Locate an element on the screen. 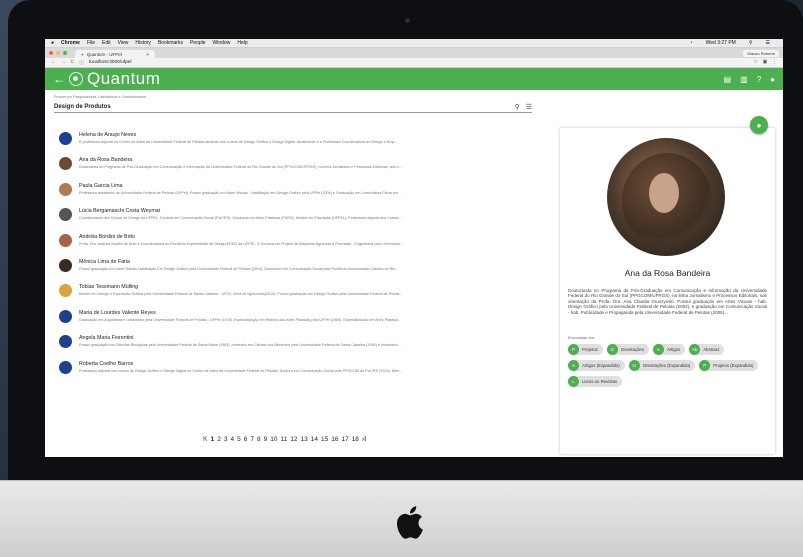  chip-artigos: A Artigos is located at coordinates (669, 349).